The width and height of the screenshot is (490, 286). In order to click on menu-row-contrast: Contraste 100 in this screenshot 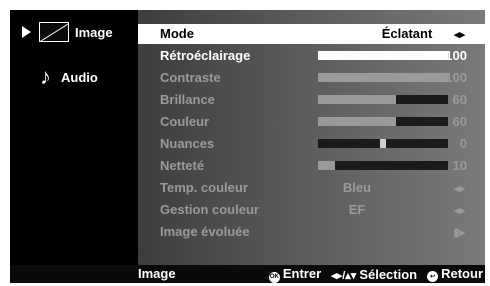, I will do `click(311, 78)`.